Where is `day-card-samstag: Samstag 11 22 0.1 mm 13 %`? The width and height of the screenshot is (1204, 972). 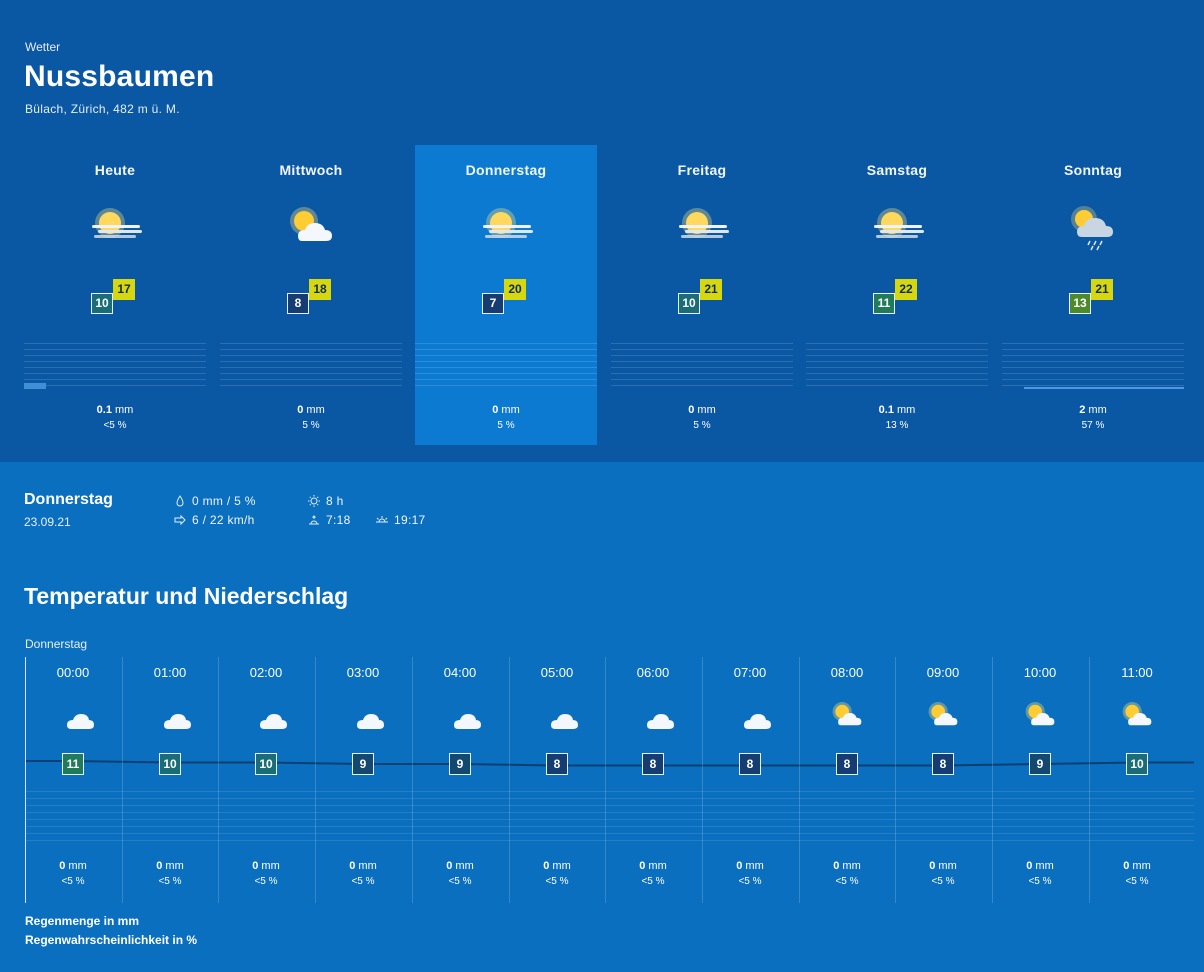 day-card-samstag: Samstag 11 22 0.1 mm 13 % is located at coordinates (897, 295).